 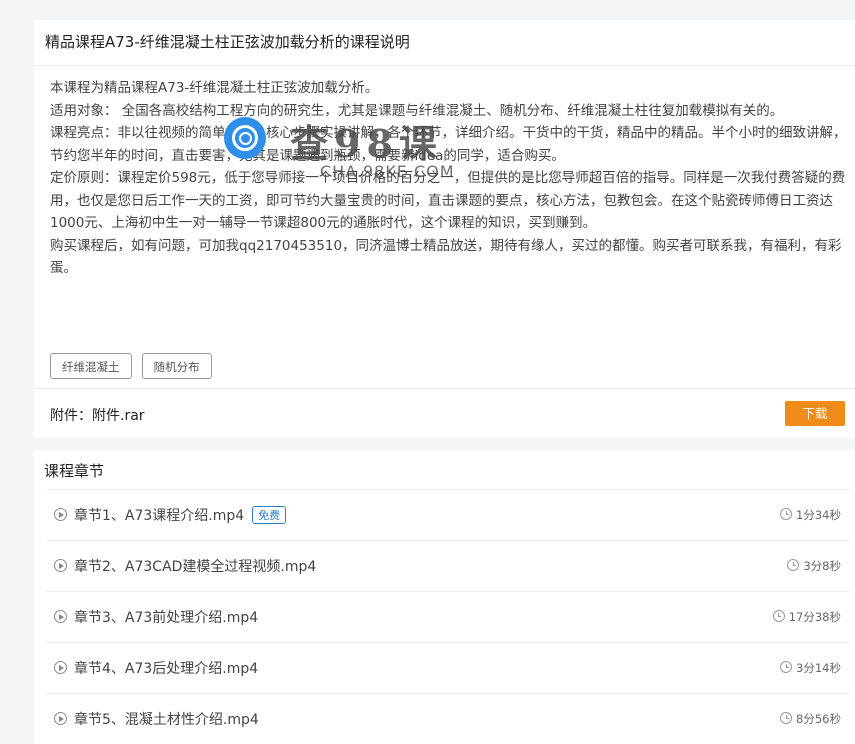 What do you see at coordinates (447, 718) in the screenshot?
I see `chapter-item: 章节5、混凝土材性介绍.mp4 8分56秒` at bounding box center [447, 718].